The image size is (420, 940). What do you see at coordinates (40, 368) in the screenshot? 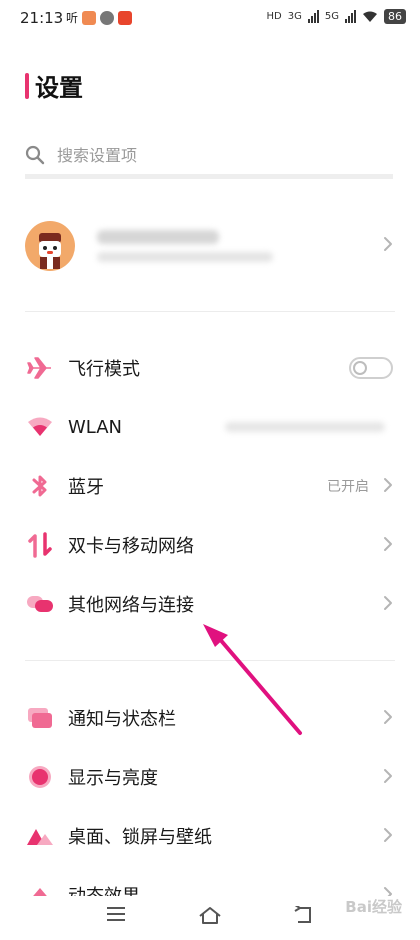
I see `airplane-icon` at bounding box center [40, 368].